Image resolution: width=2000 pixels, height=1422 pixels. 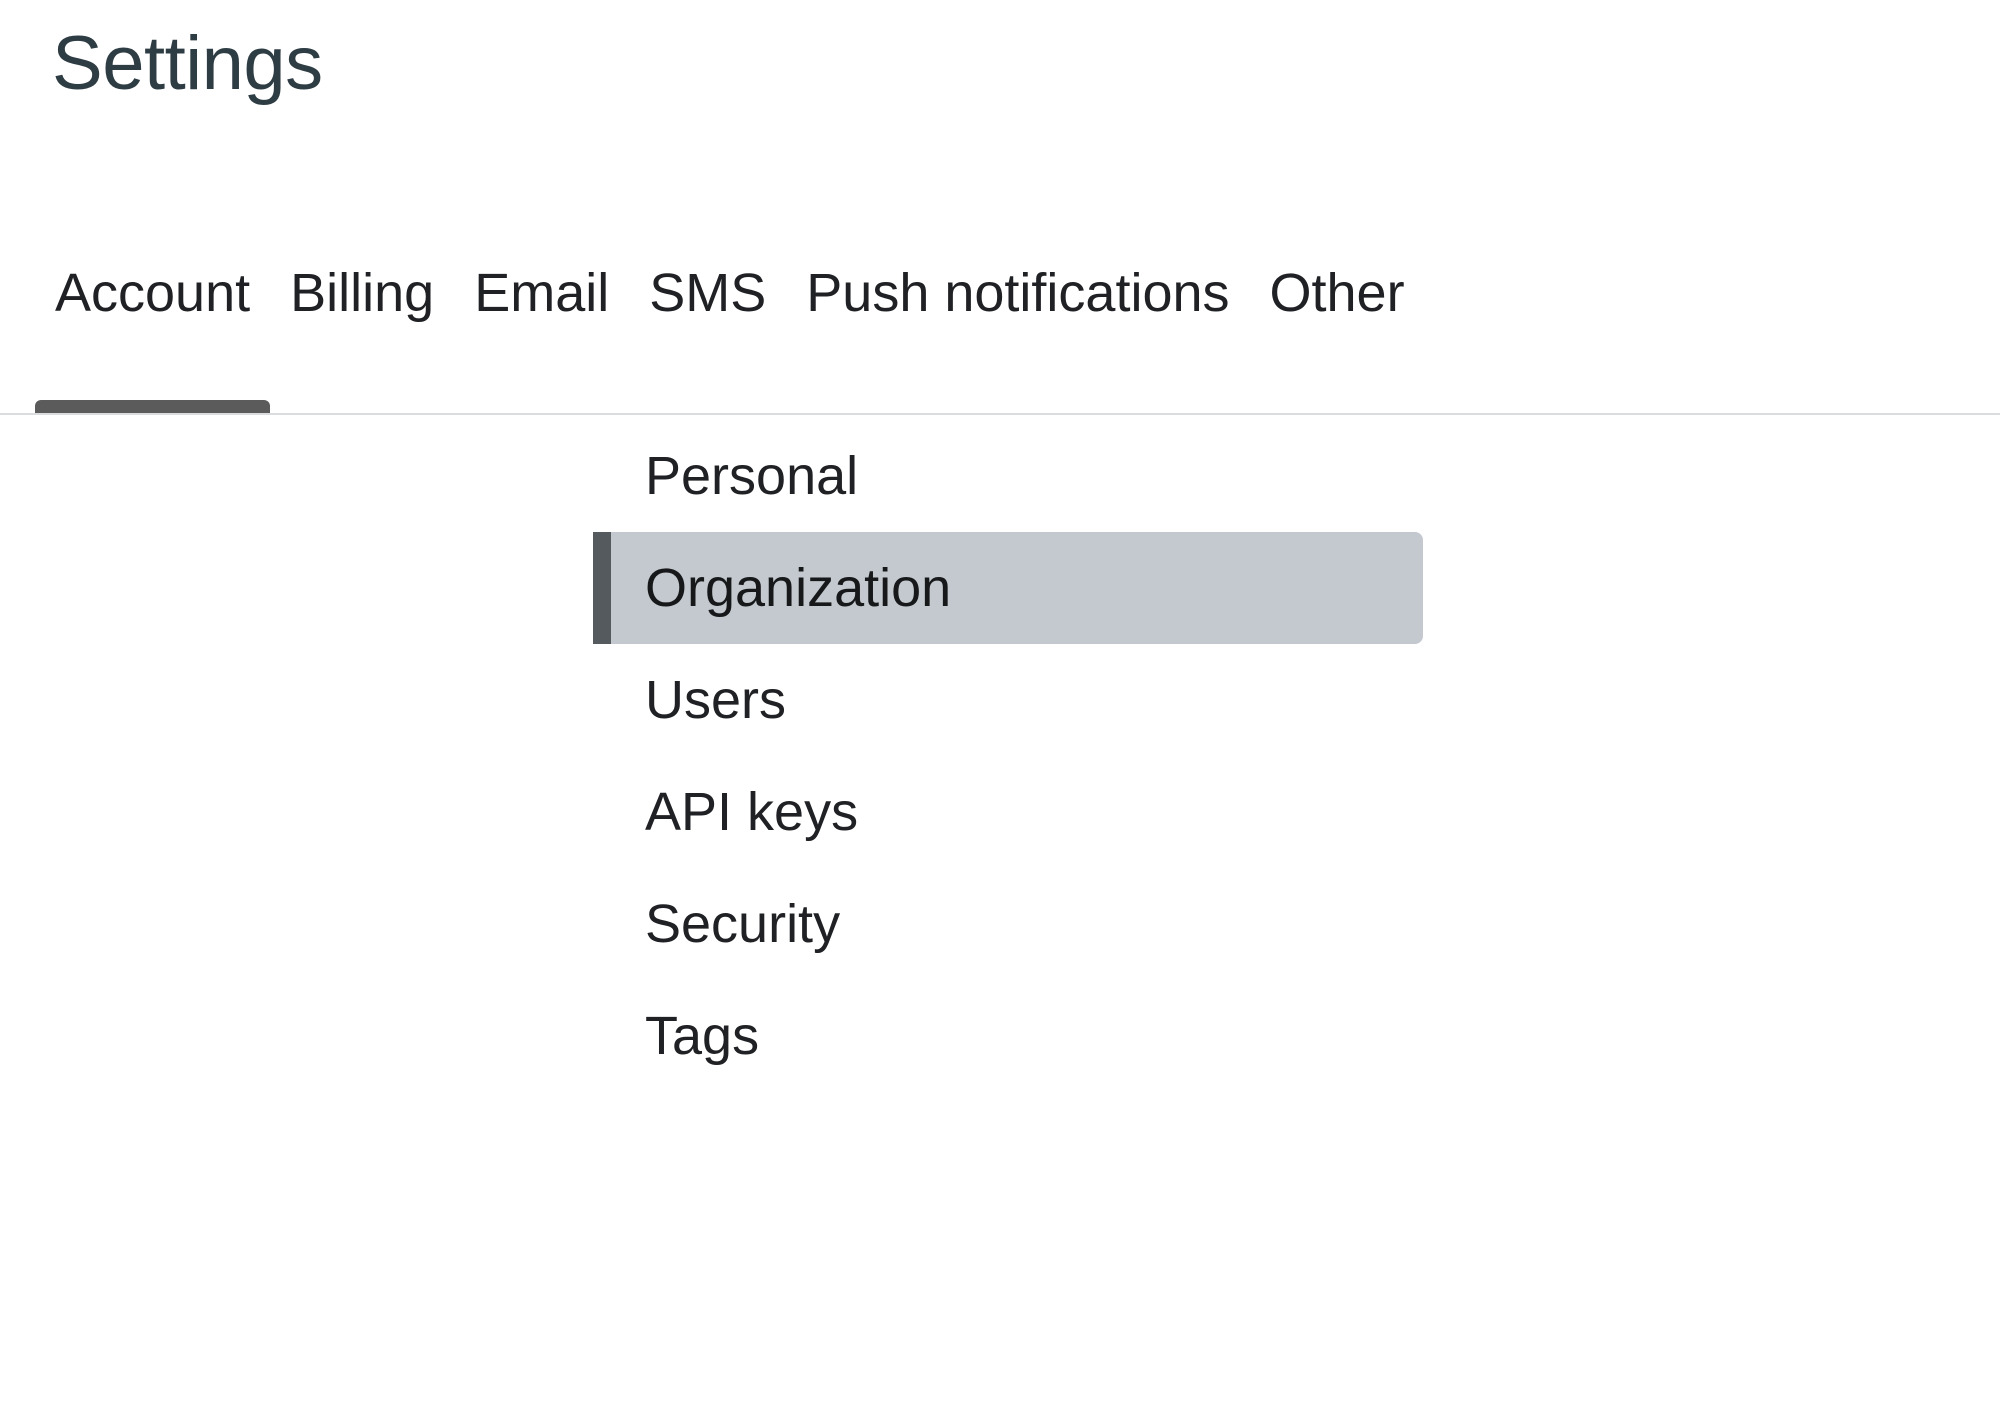 I want to click on page-title: Settings, so click(x=187, y=63).